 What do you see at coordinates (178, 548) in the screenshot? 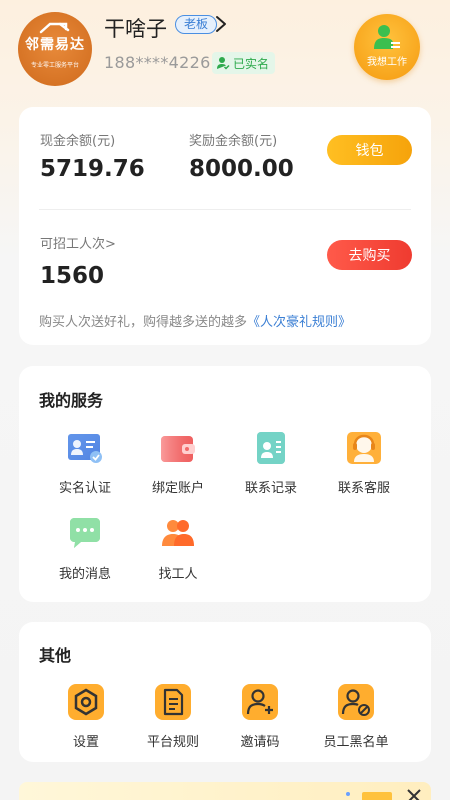
I see `service-find-workers: 找工人` at bounding box center [178, 548].